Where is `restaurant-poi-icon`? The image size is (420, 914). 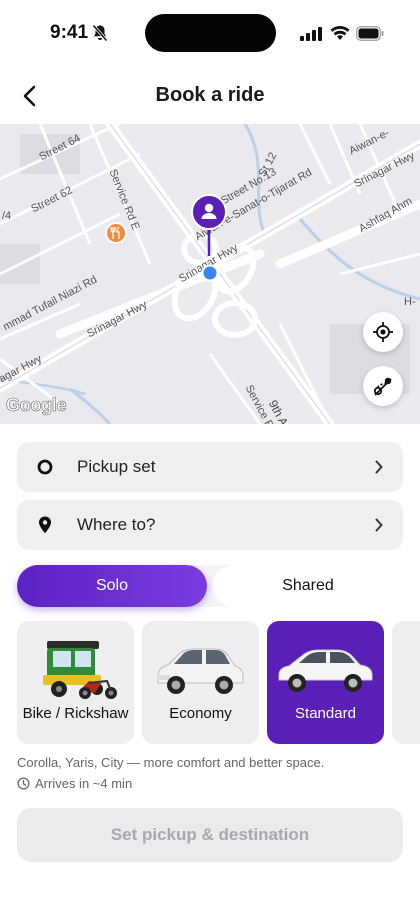
restaurant-poi-icon is located at coordinates (116, 233).